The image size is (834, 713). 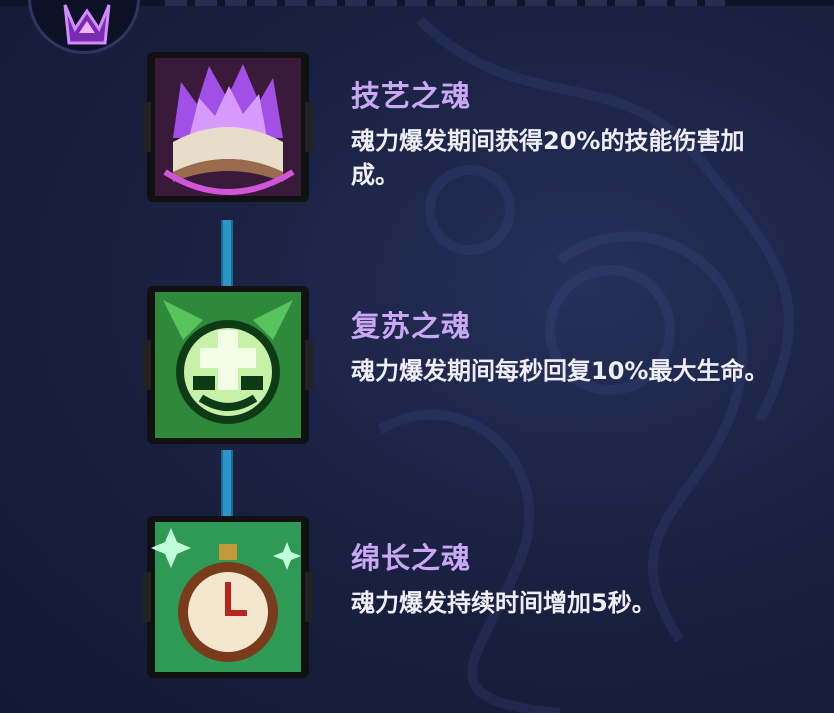 I want to click on skill-info-technique-soul: 技艺之魂 魂力爆发期间获得20%的技能伤害加成。, so click(x=576, y=135).